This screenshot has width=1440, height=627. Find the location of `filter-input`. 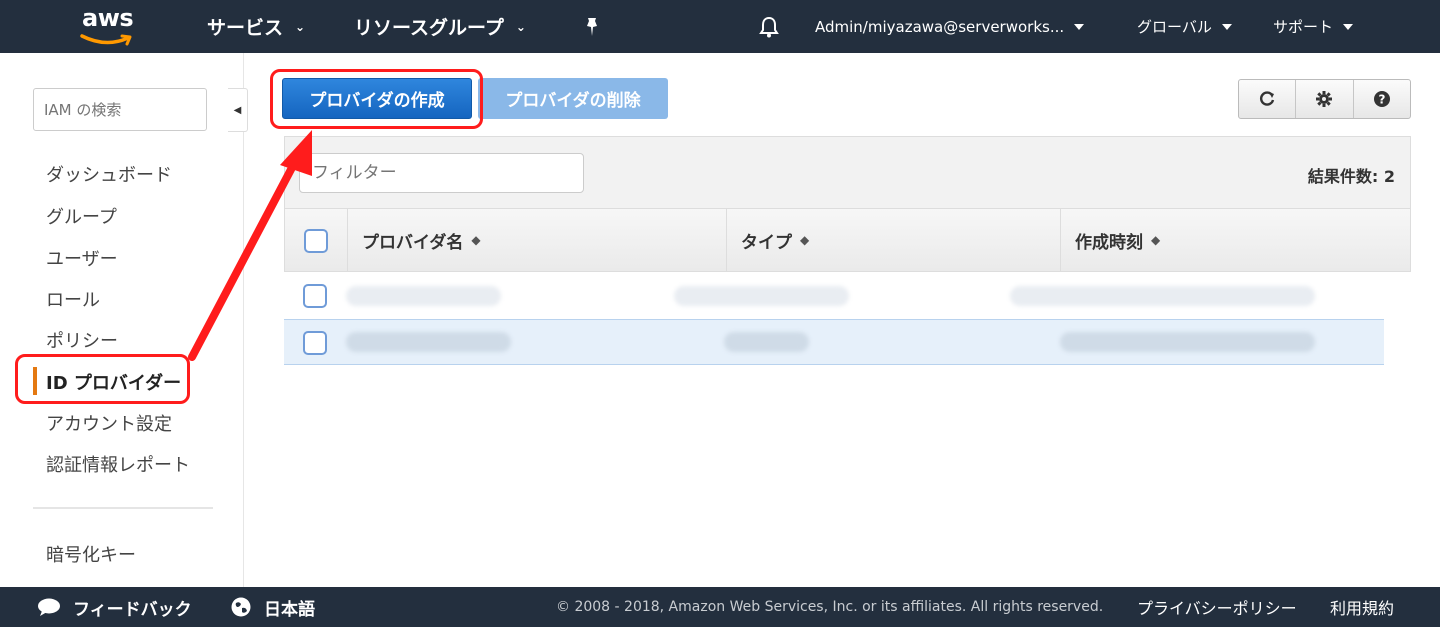

filter-input is located at coordinates (441, 173).